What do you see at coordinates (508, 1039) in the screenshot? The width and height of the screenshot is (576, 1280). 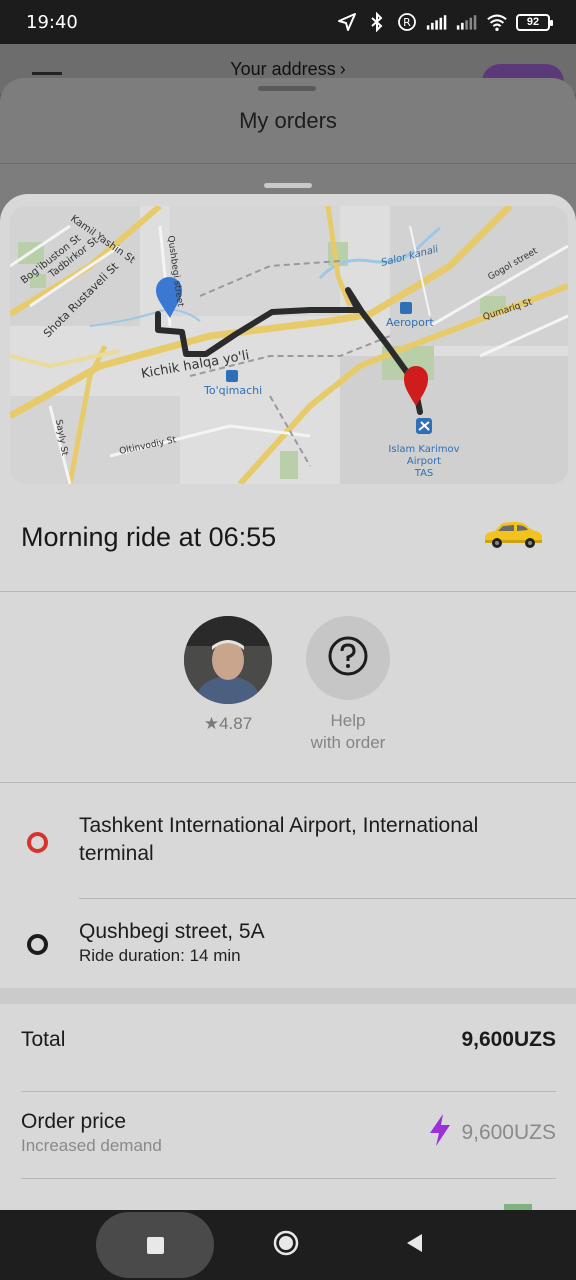 I see `total-value: 9,600UZS` at bounding box center [508, 1039].